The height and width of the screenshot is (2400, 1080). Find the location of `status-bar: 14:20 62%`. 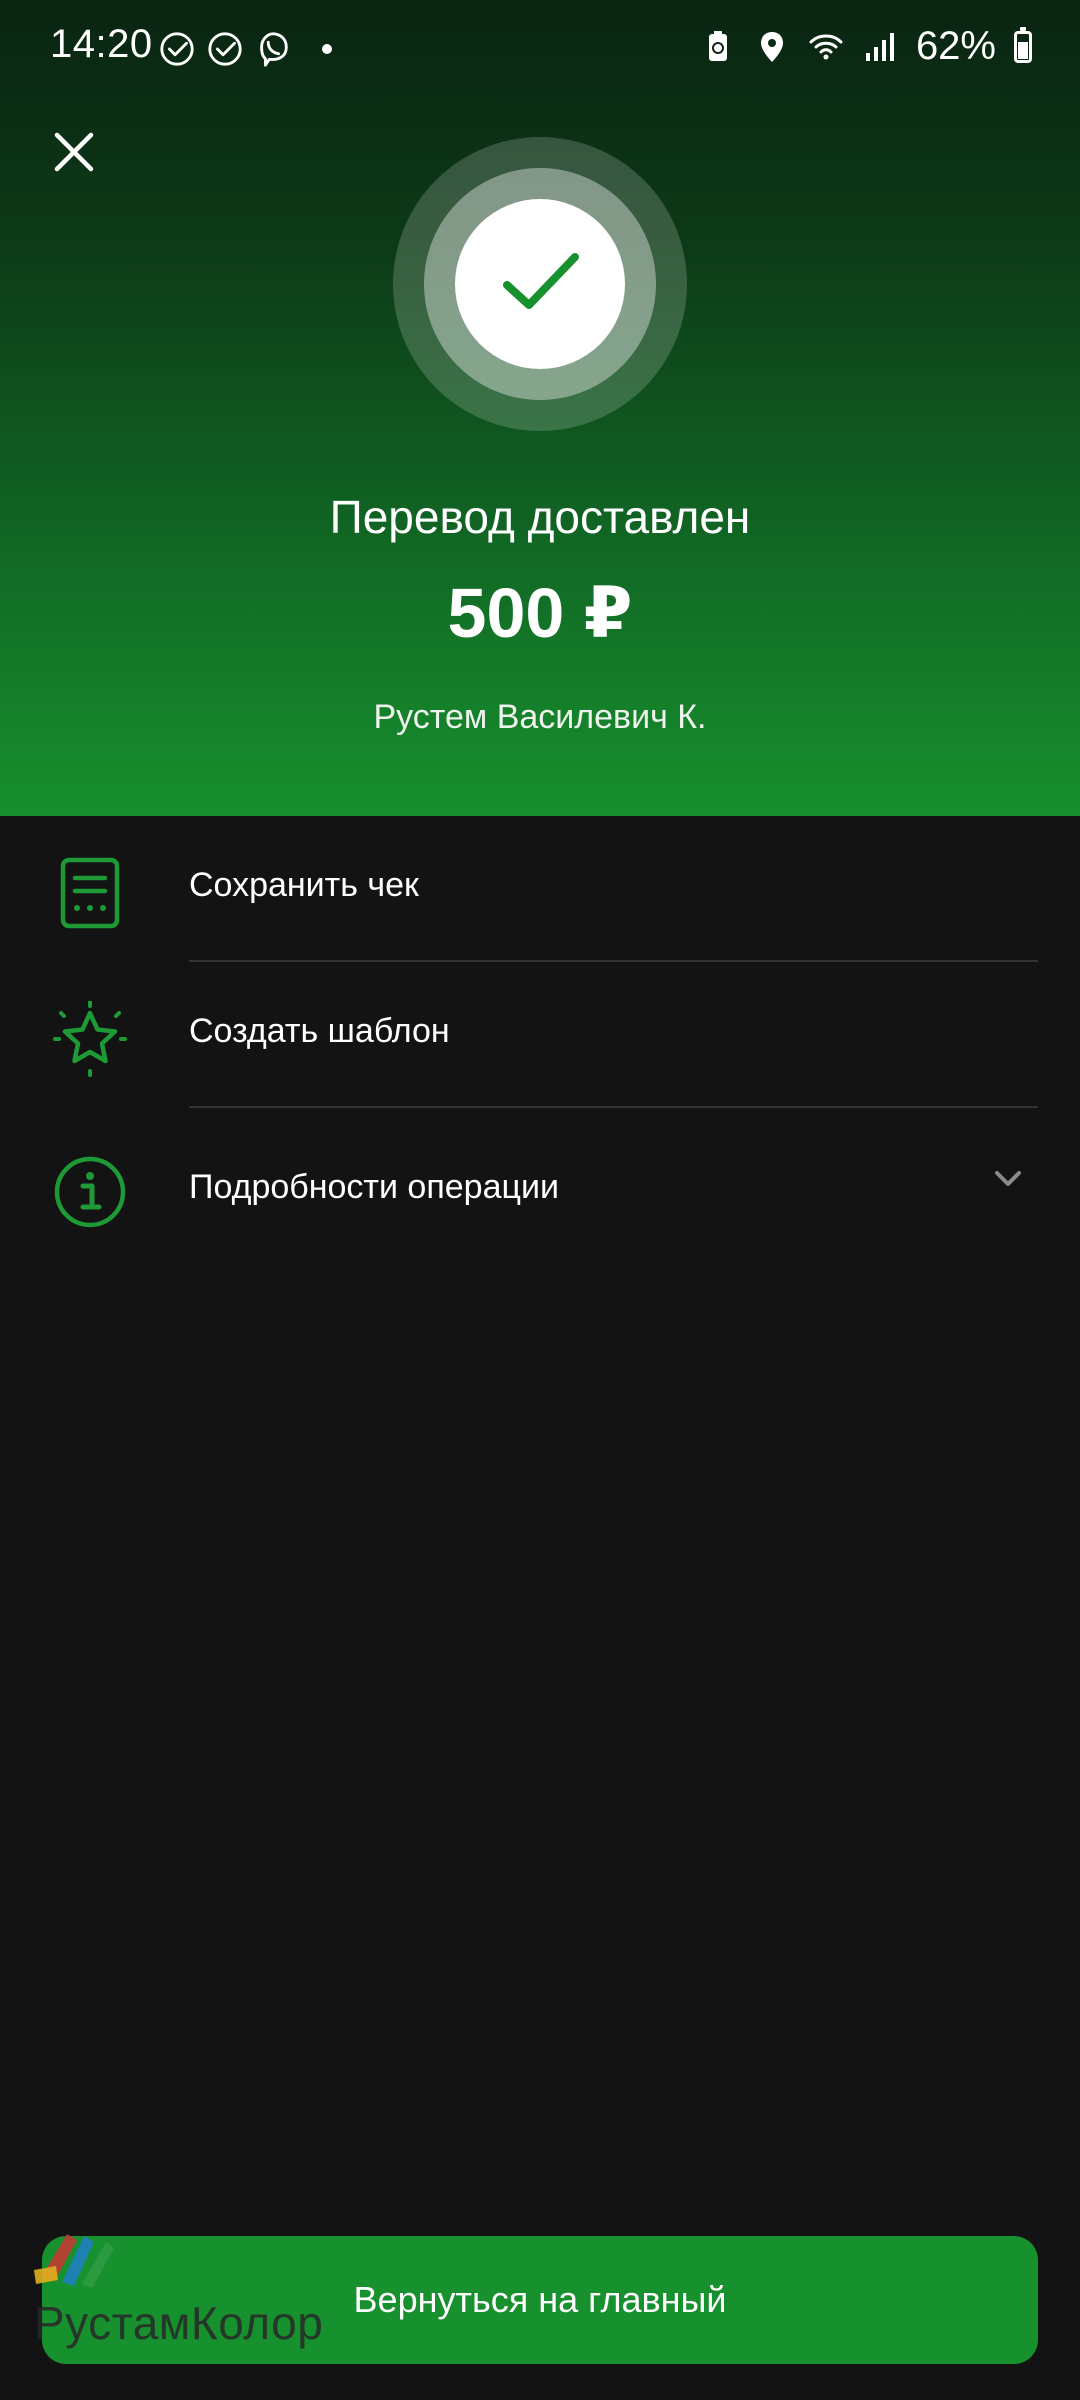

status-bar: 14:20 62% is located at coordinates (540, 48).